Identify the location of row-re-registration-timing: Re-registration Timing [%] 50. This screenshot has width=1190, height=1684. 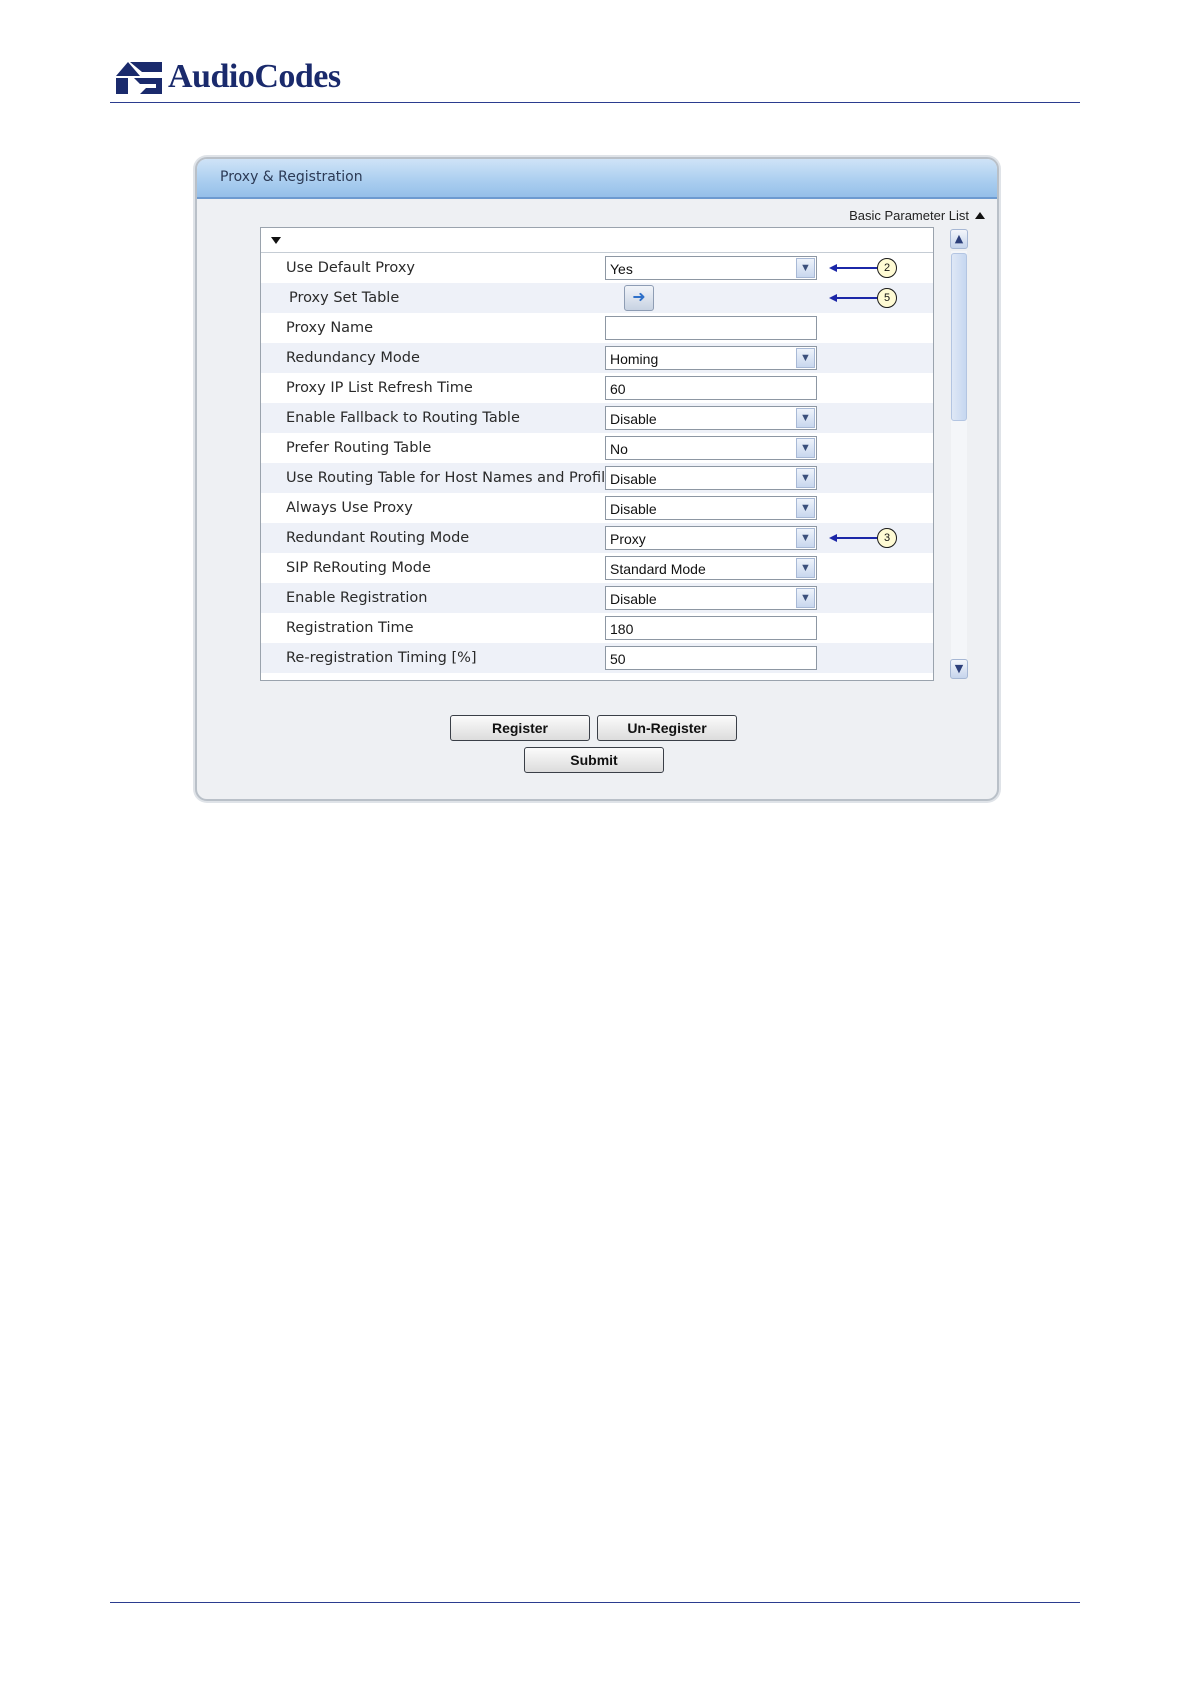
(597, 658).